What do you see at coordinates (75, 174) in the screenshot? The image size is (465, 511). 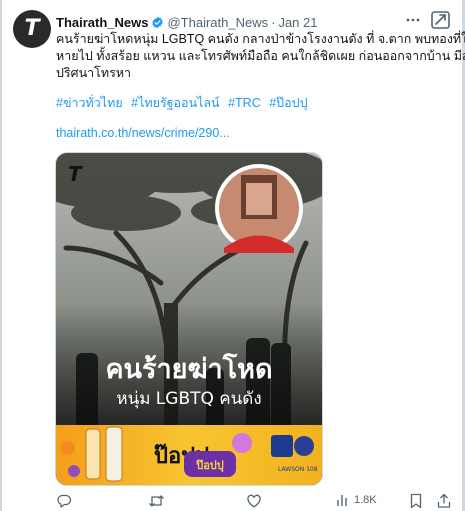 I see `media-logo: T` at bounding box center [75, 174].